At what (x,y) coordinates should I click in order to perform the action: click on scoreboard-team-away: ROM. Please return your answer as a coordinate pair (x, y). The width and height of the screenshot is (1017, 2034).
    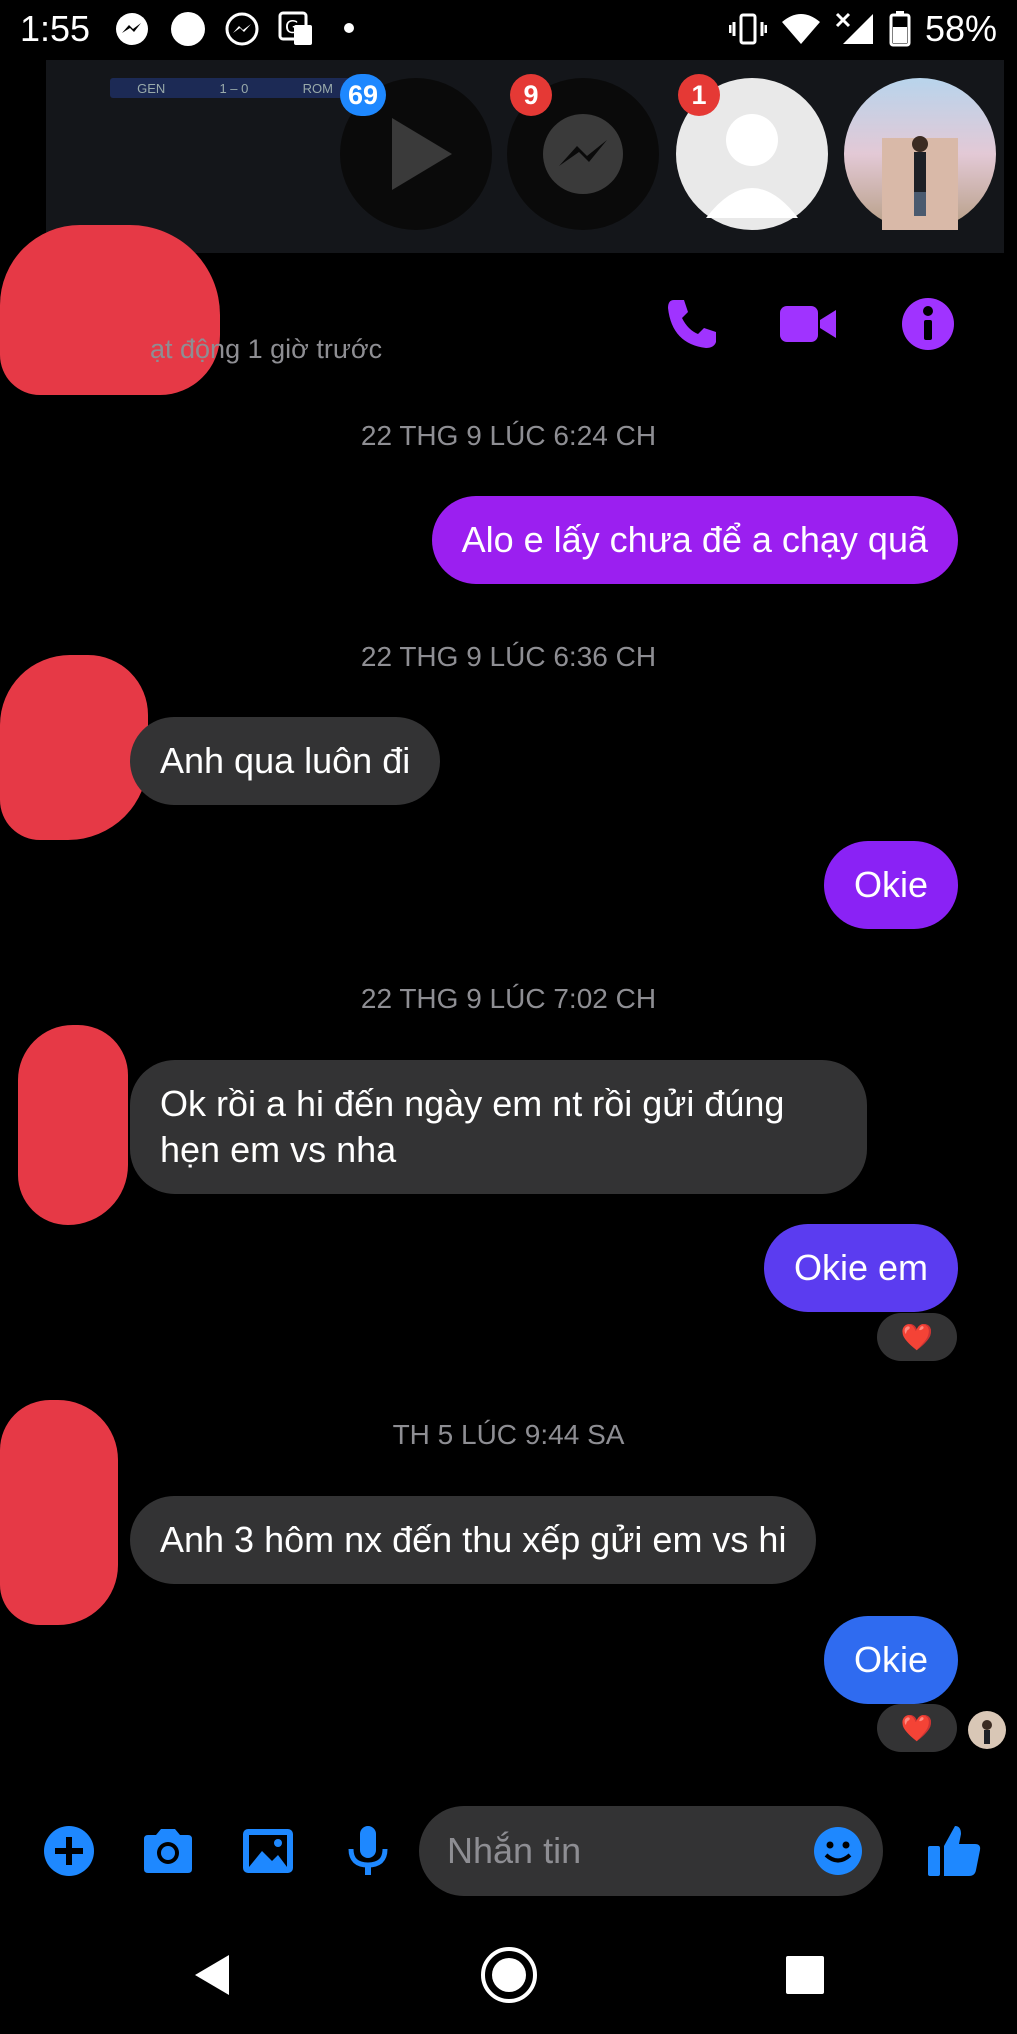
    Looking at the image, I should click on (317, 88).